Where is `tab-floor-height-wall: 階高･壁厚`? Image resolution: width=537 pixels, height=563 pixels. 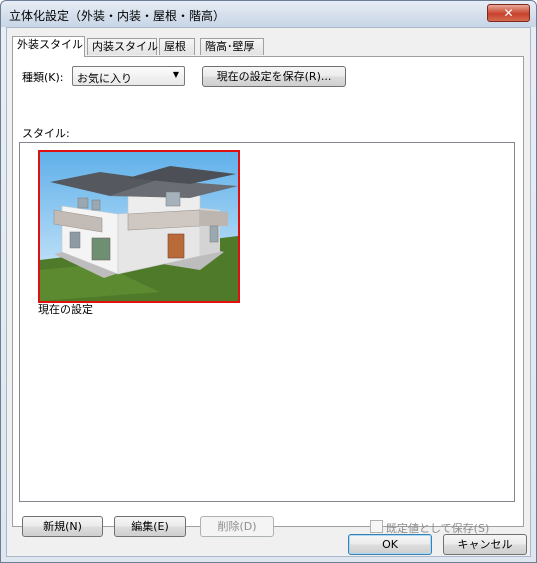 tab-floor-height-wall: 階高･壁厚 is located at coordinates (232, 46).